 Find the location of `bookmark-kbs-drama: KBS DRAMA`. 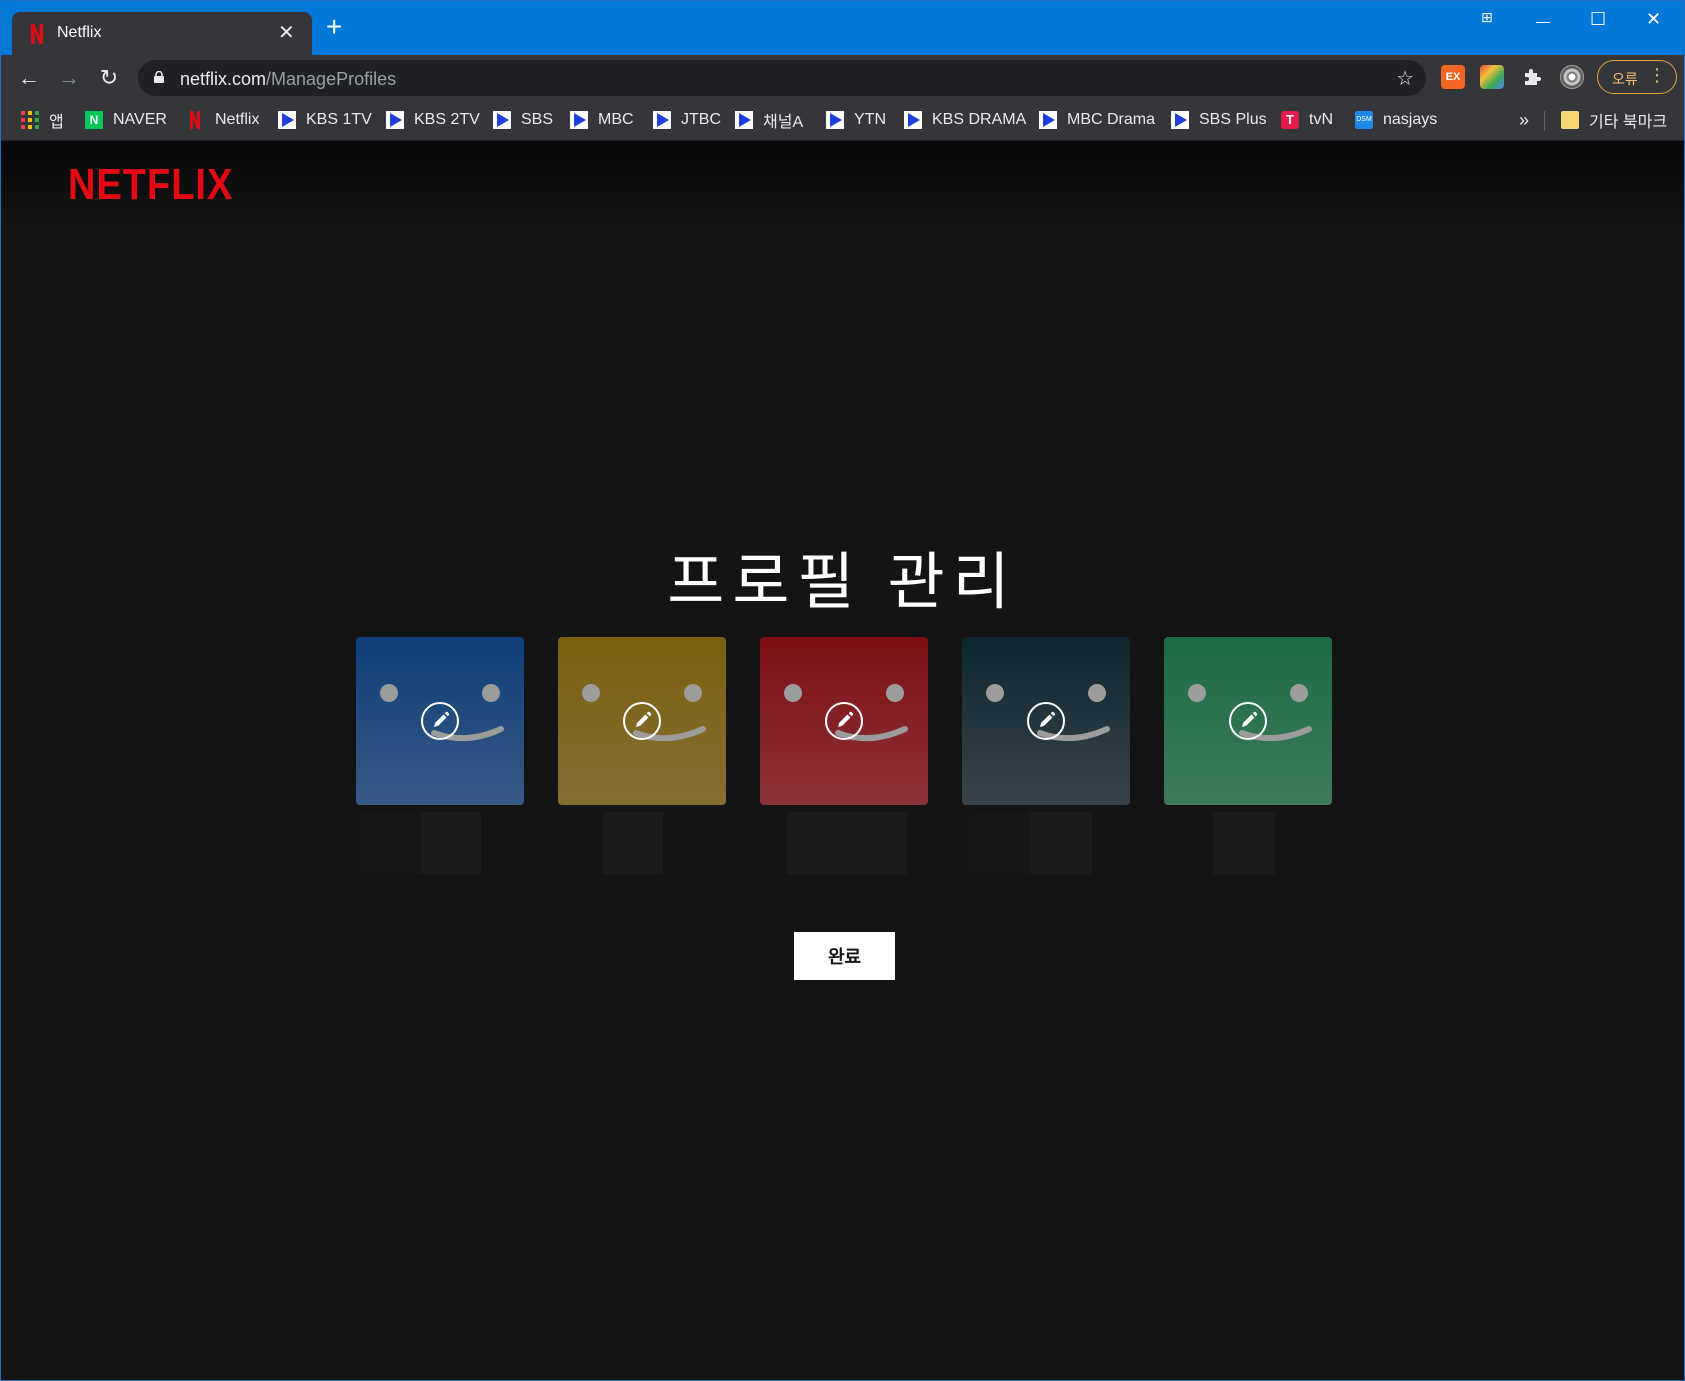

bookmark-kbs-drama: KBS DRAMA is located at coordinates (965, 120).